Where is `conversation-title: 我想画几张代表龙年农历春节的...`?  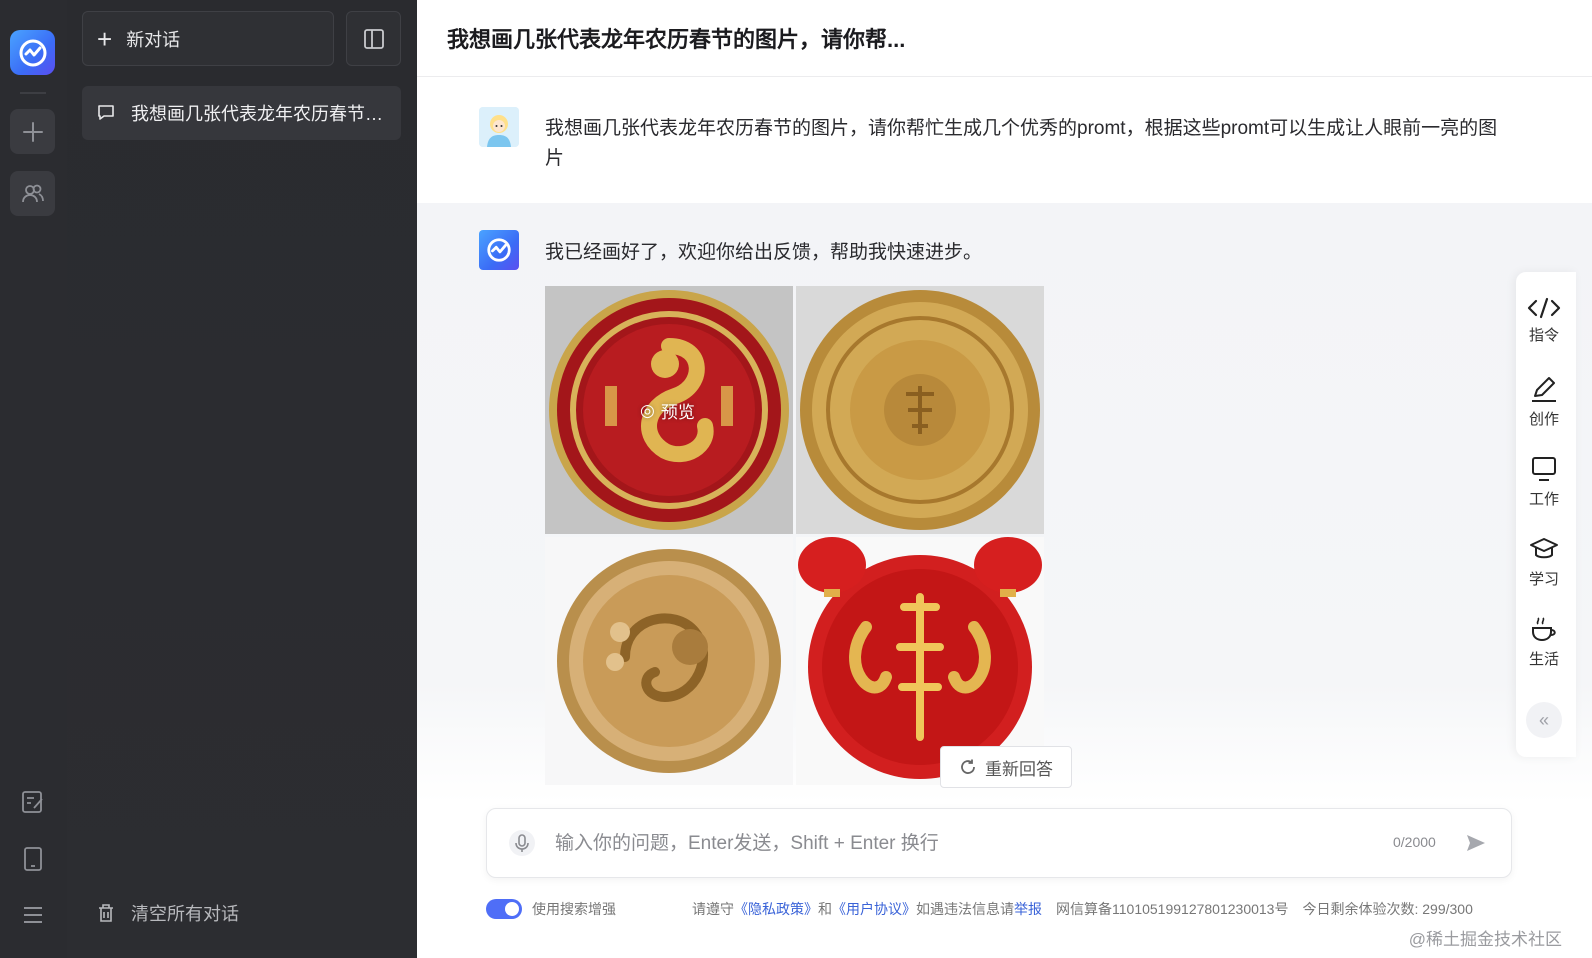 conversation-title: 我想画几张代表龙年农历春节的... is located at coordinates (261, 114).